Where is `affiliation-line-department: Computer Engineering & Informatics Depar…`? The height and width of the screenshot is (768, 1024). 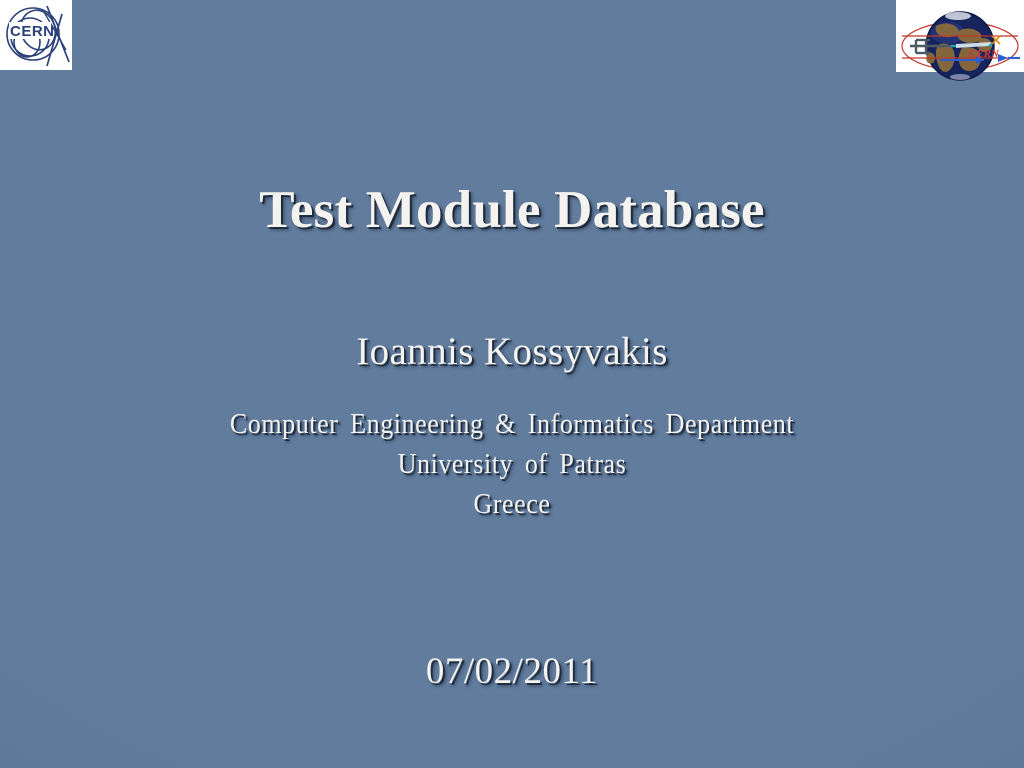 affiliation-line-department: Computer Engineering & Informatics Depar… is located at coordinates (512, 424).